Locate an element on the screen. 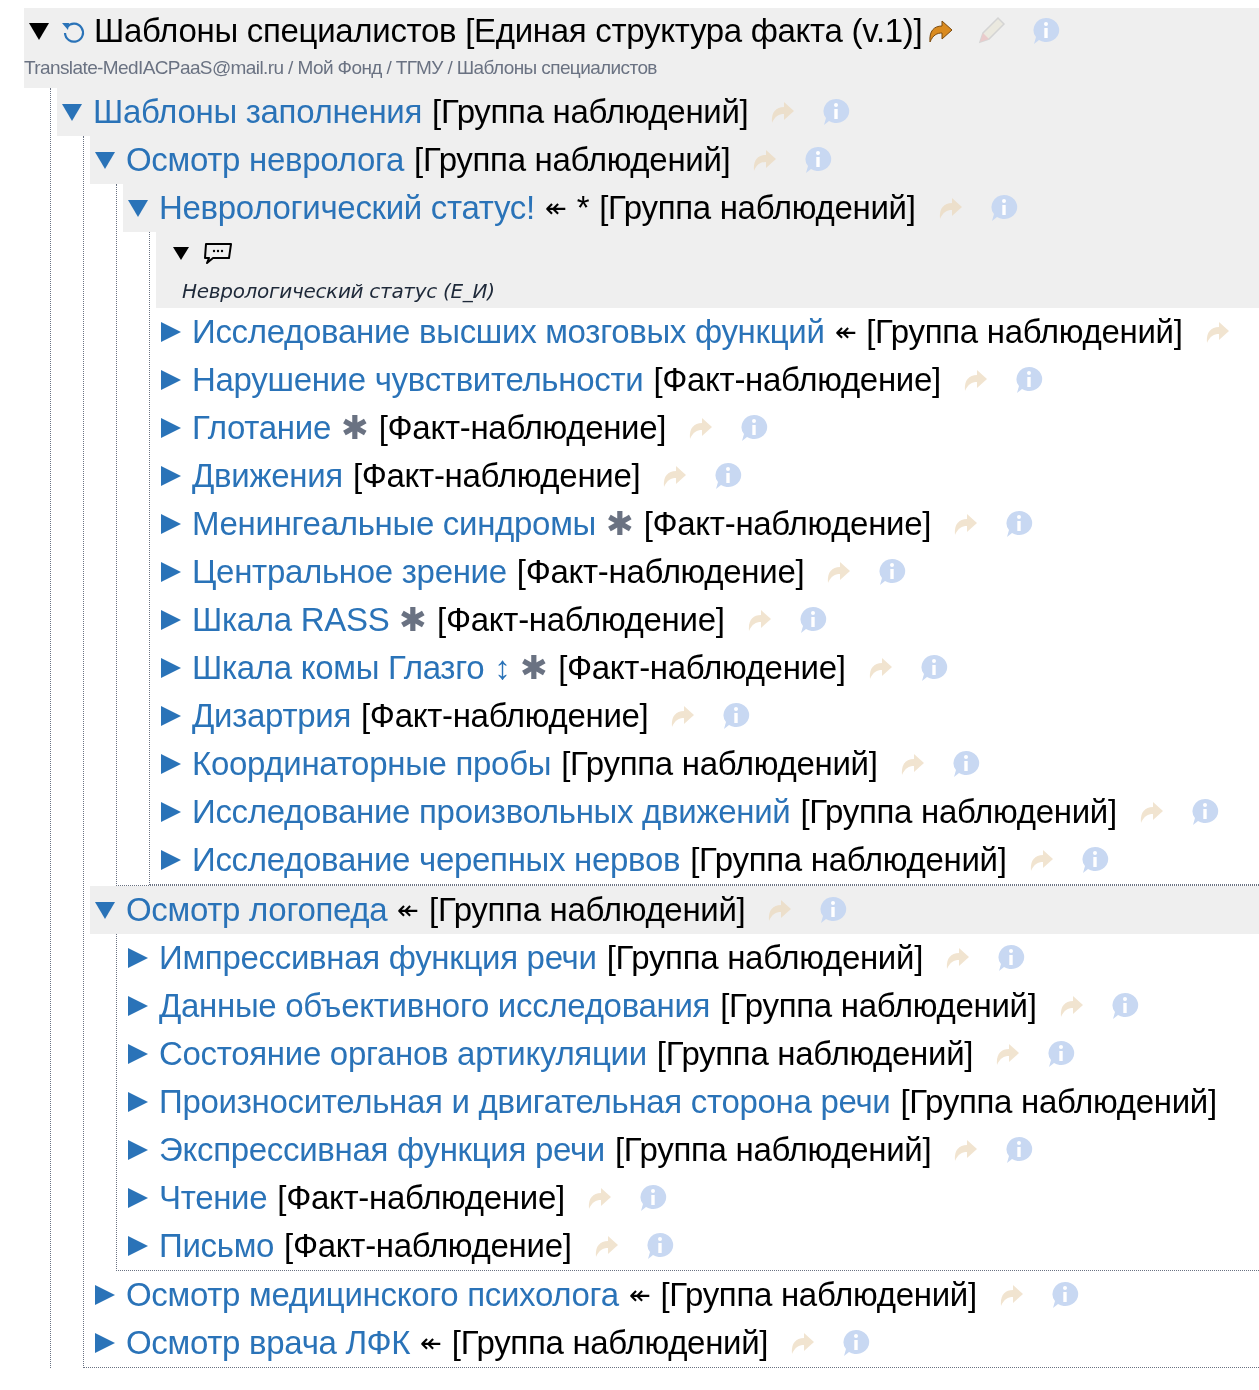 Image resolution: width=1259 pixels, height=1390 pixels. node-link: Координаторные пробы is located at coordinates (372, 764).